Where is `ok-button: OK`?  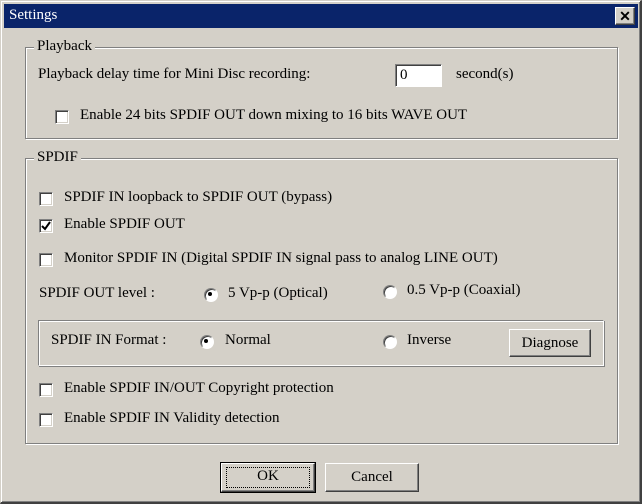 ok-button: OK is located at coordinates (268, 477).